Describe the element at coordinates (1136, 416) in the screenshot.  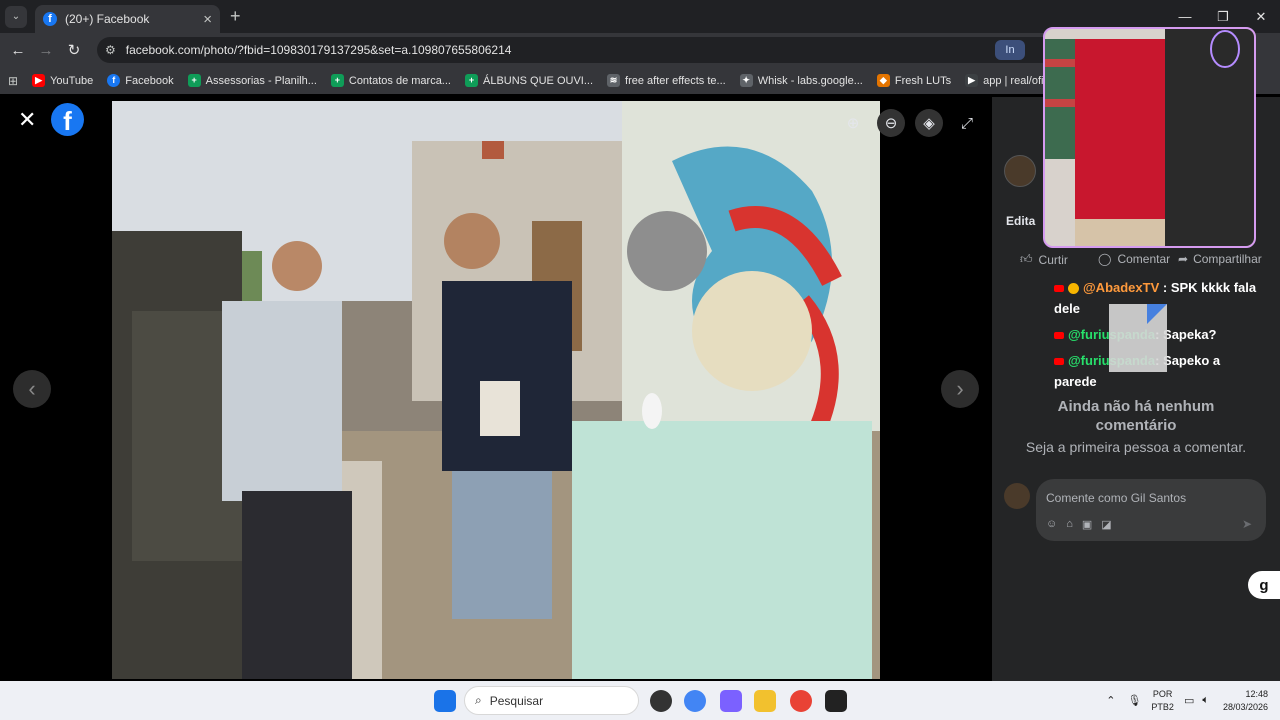
I see `no-comments-title: Ainda não há nenhum comentário` at that location.